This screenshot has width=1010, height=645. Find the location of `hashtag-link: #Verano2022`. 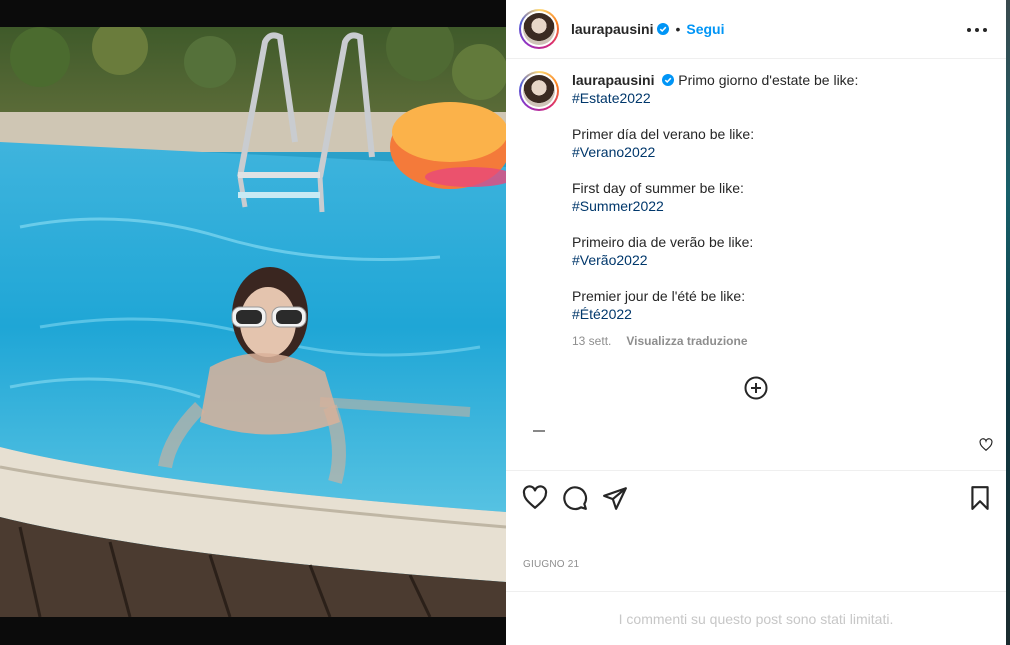

hashtag-link: #Verano2022 is located at coordinates (613, 152).